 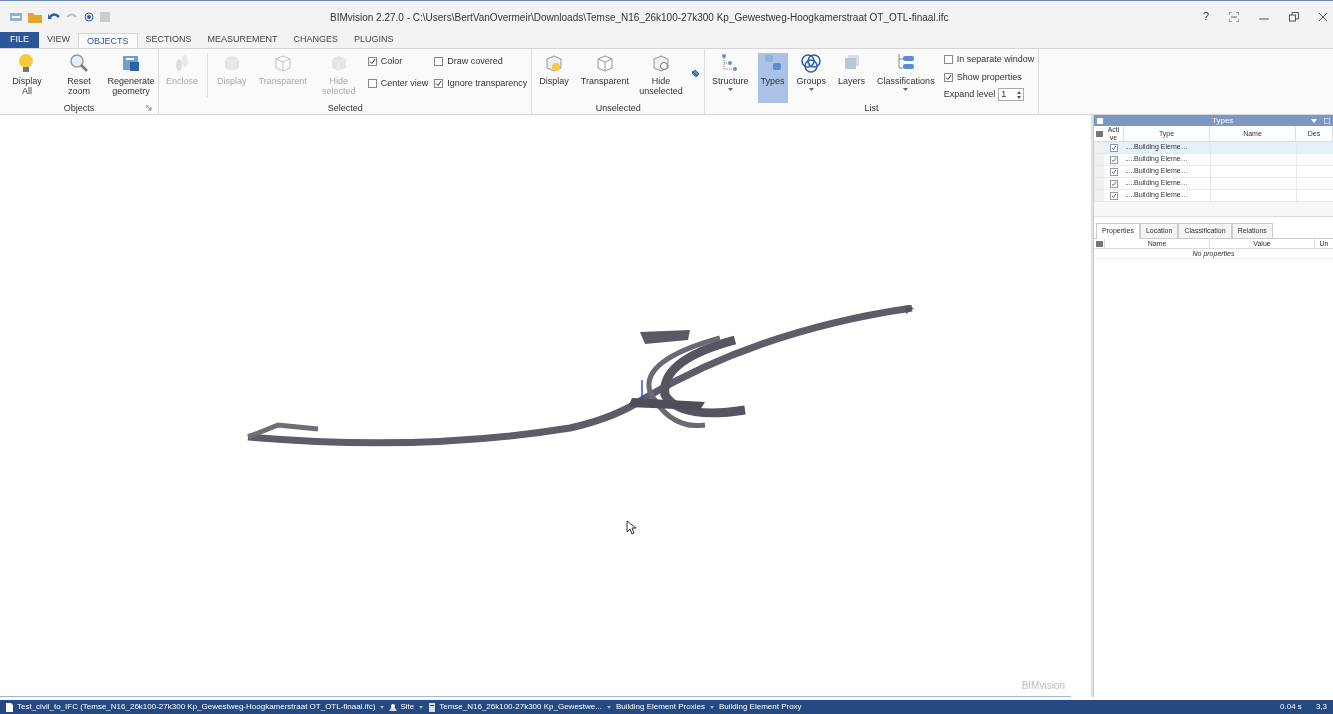 What do you see at coordinates (345, 108) in the screenshot?
I see `group-label: Selected` at bounding box center [345, 108].